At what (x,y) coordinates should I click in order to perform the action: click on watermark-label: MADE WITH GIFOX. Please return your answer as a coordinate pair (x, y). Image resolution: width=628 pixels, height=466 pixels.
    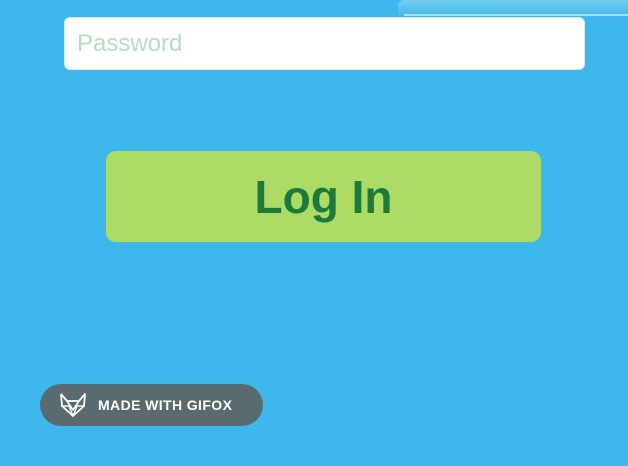
    Looking at the image, I should click on (165, 405).